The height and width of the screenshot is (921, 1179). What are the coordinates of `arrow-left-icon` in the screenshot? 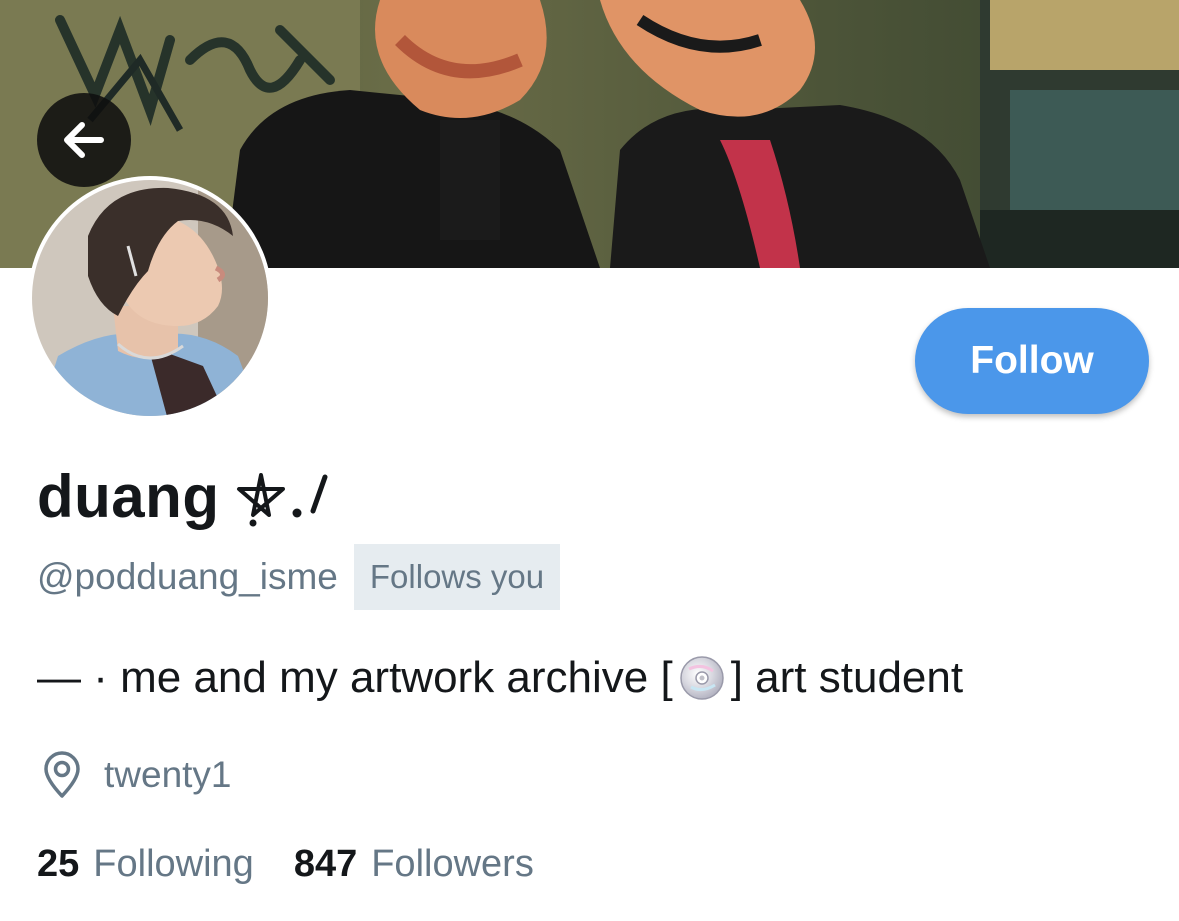 It's located at (84, 140).